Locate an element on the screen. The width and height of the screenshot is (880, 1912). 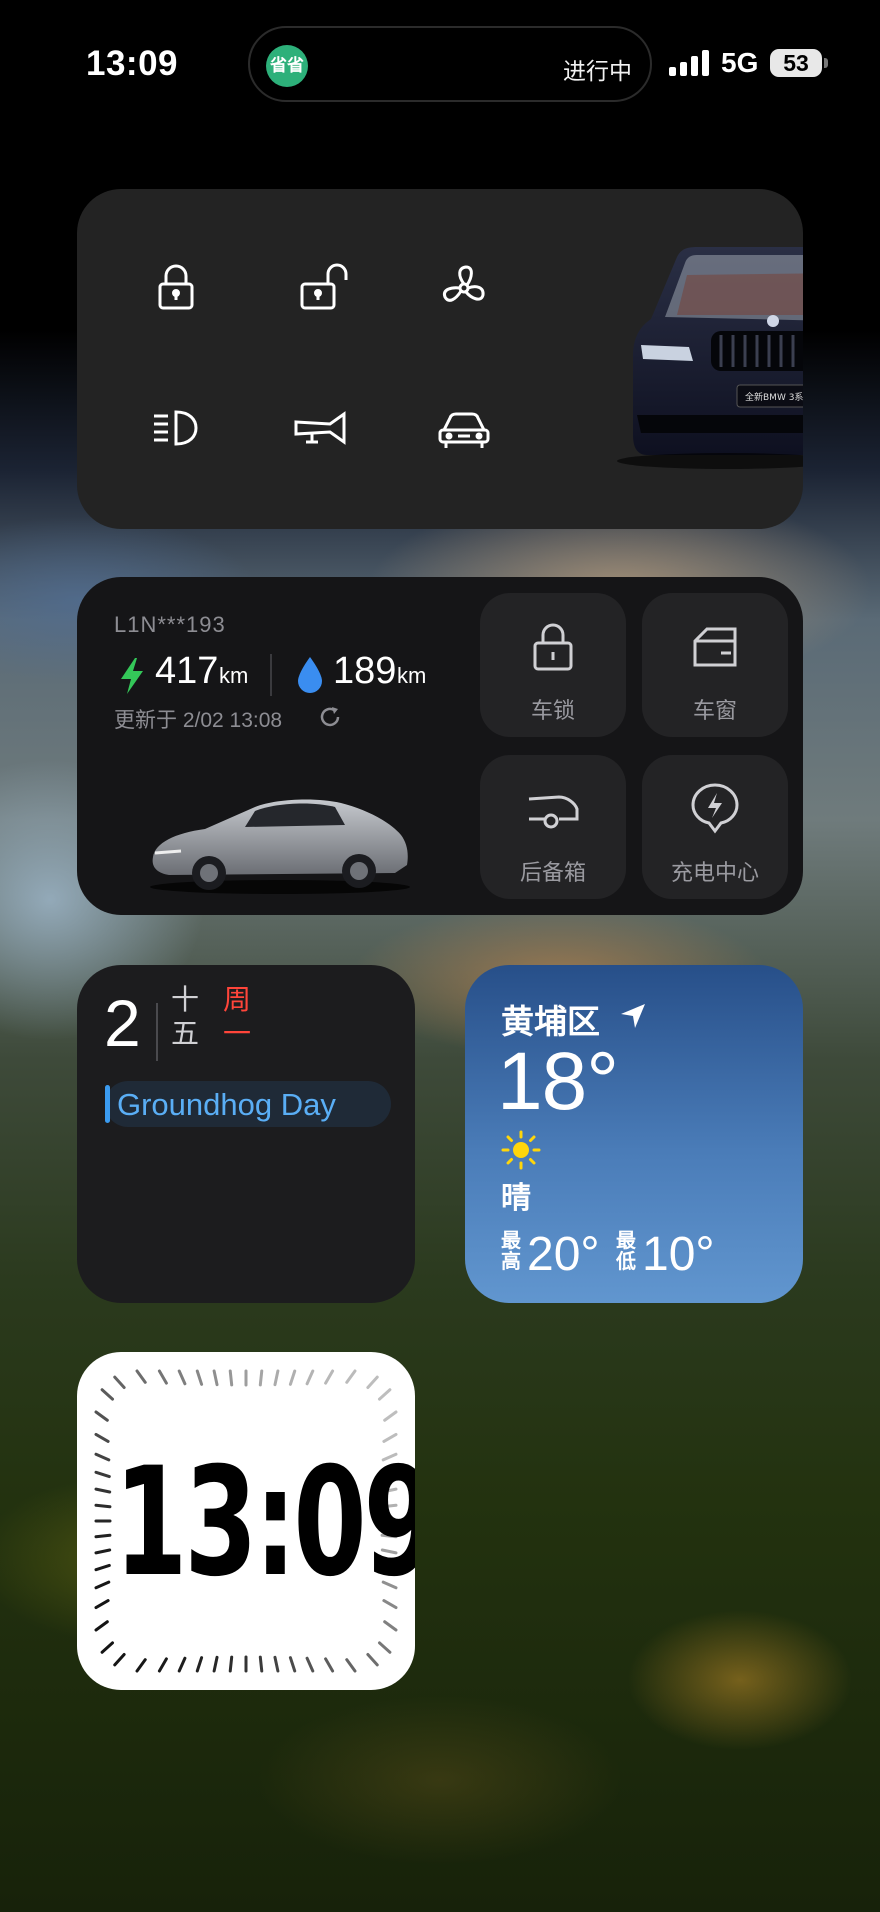
charging-icon is located at coordinates (715, 808).